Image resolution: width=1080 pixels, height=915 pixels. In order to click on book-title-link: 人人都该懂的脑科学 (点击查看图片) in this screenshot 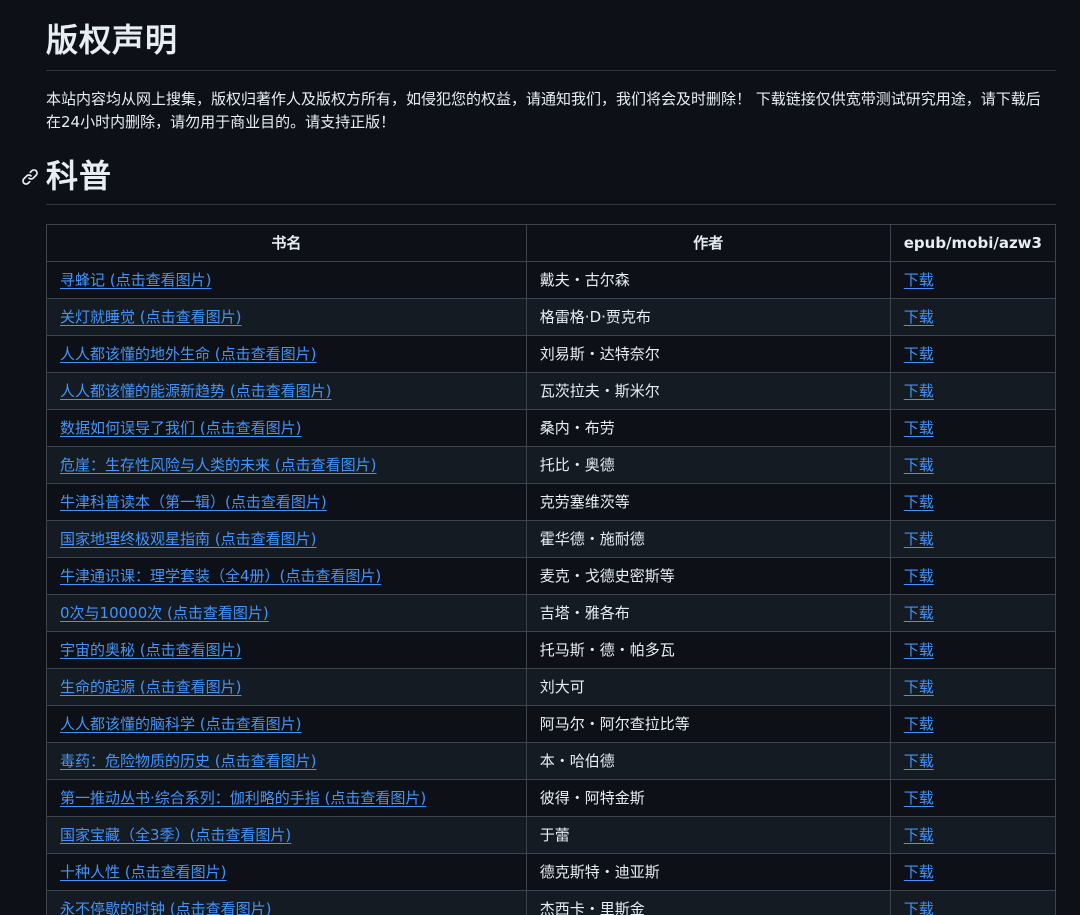, I will do `click(180, 724)`.